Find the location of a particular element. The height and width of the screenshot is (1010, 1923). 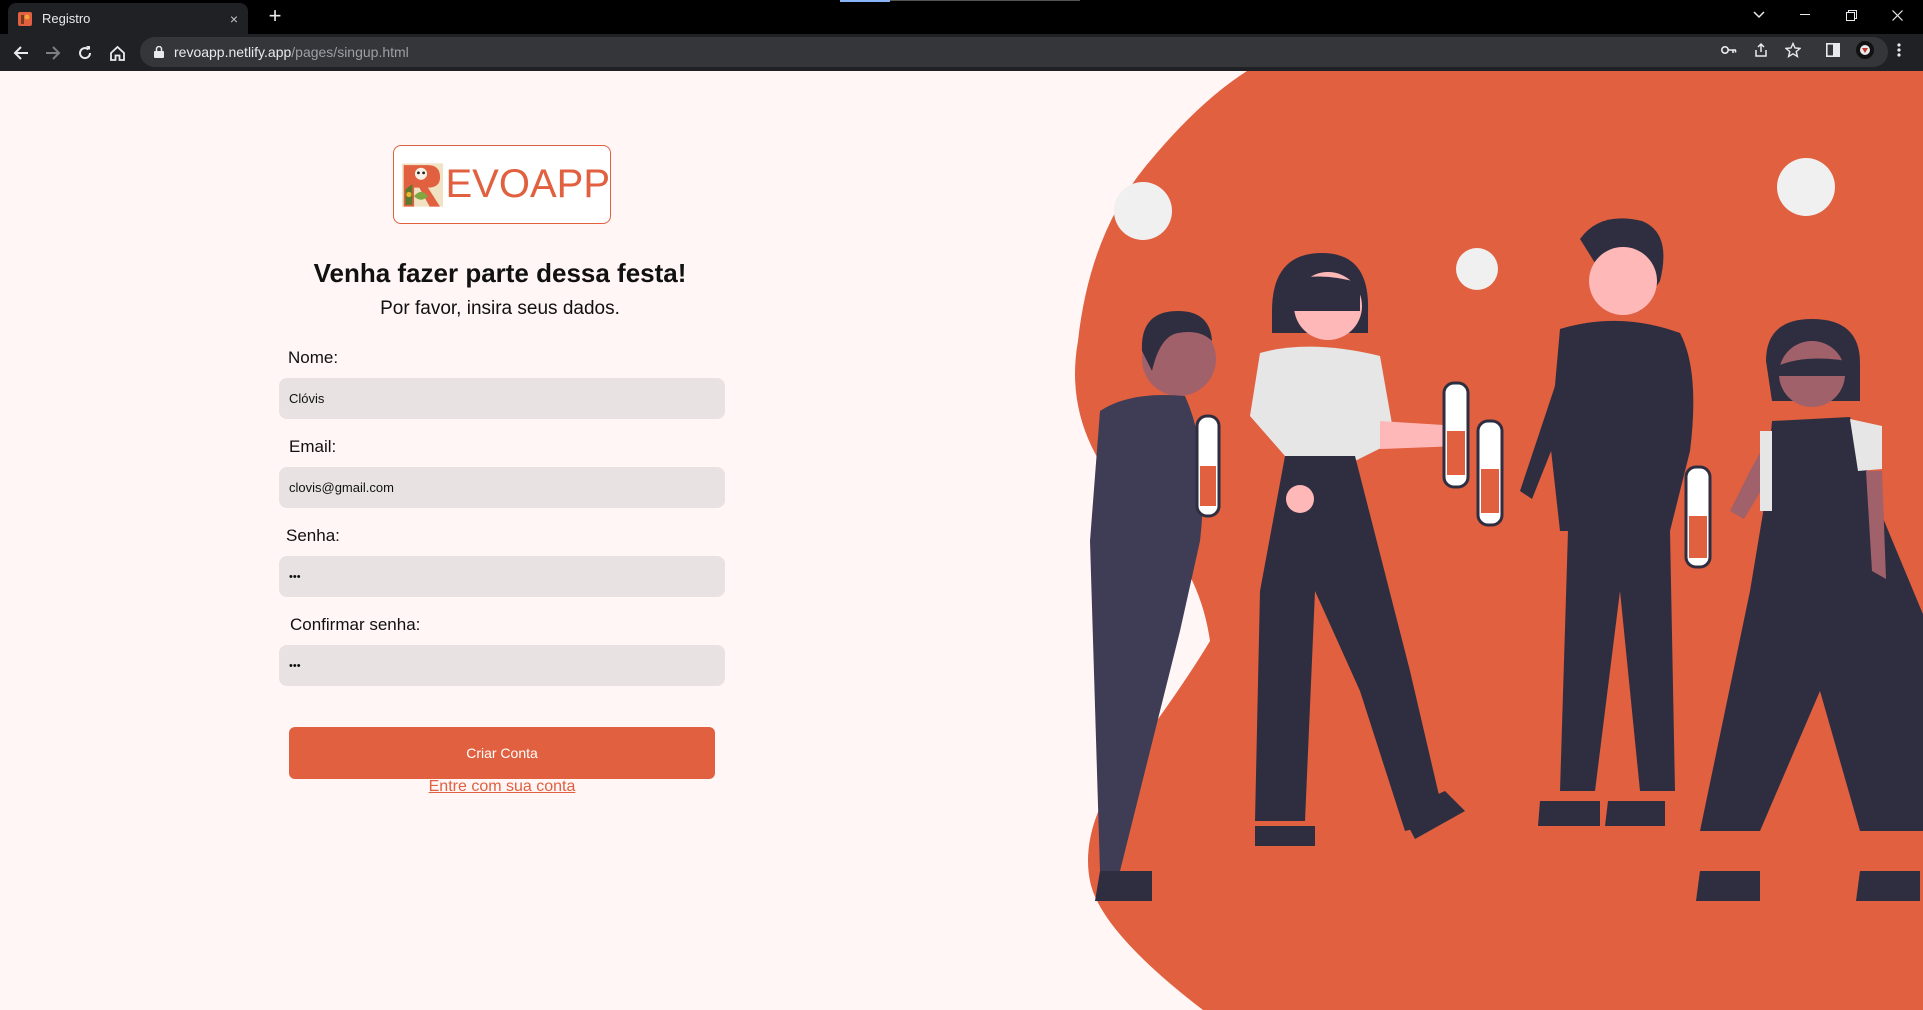

forward-arrow-icon is located at coordinates (53, 53).